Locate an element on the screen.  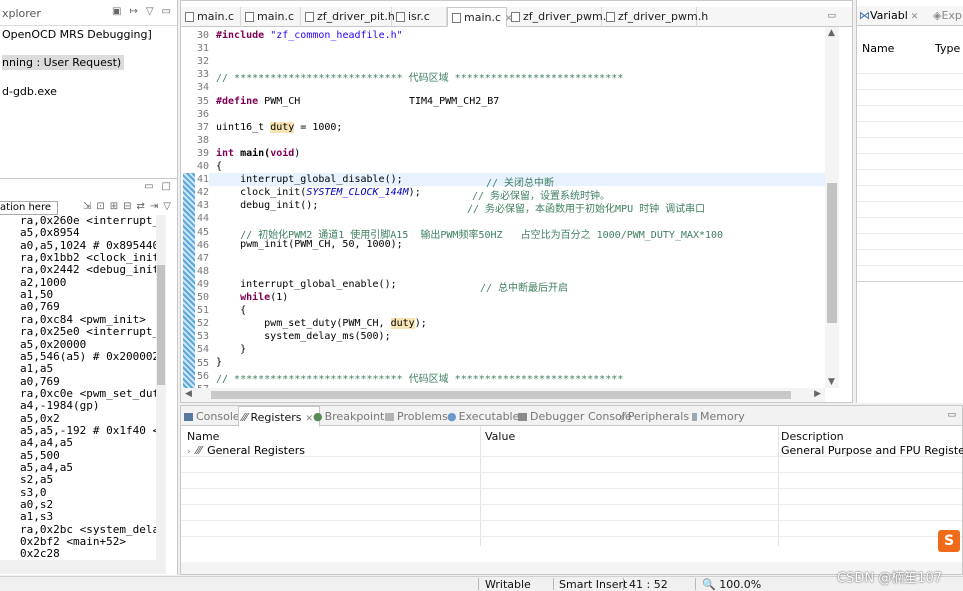
column-type-header: Type is located at coordinates (947, 48).